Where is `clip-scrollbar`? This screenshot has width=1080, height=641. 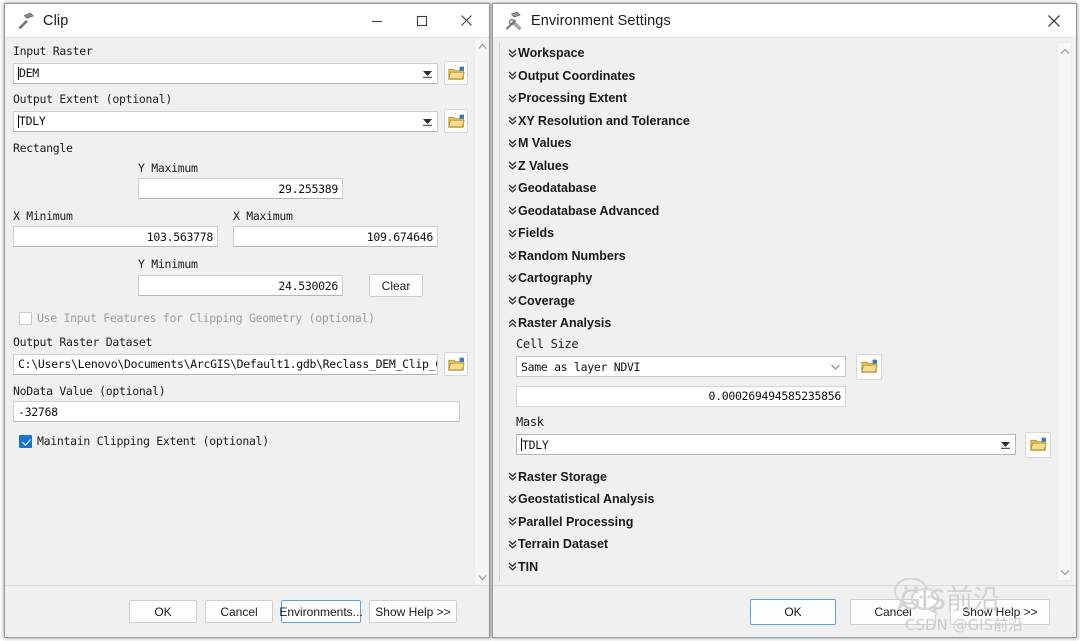 clip-scrollbar is located at coordinates (481, 311).